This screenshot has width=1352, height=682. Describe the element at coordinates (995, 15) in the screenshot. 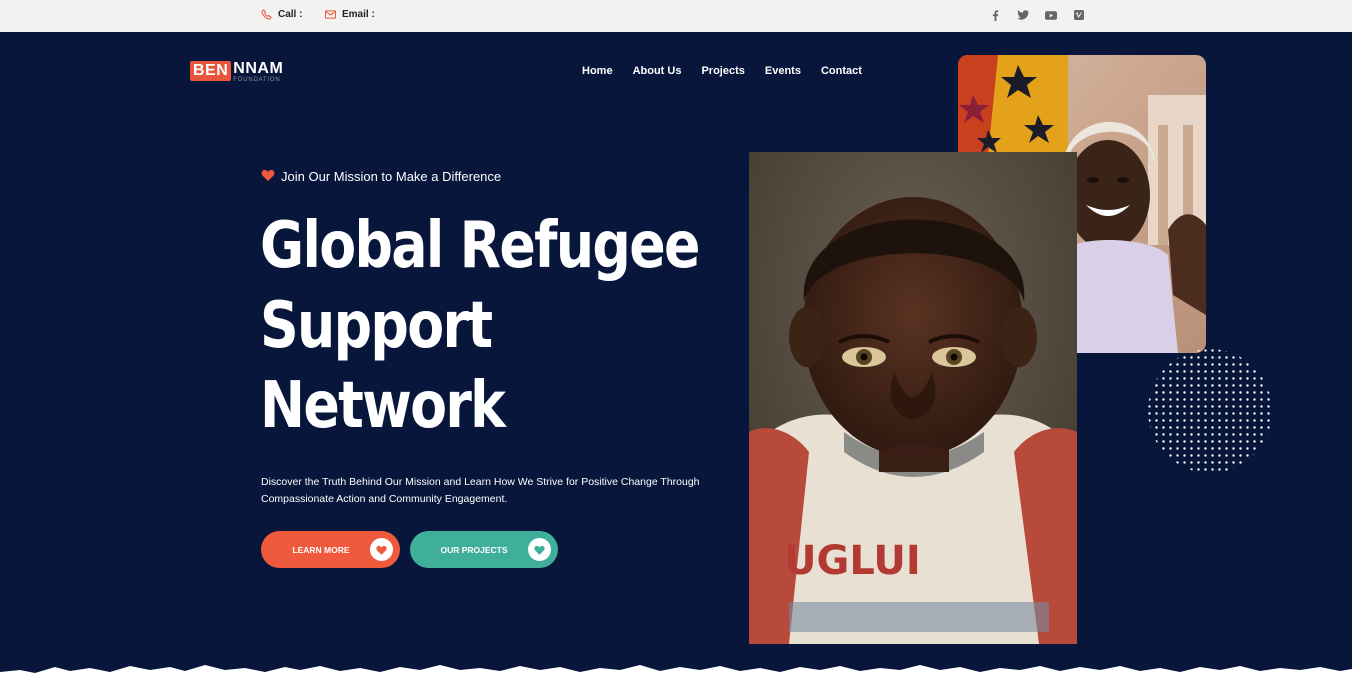

I see `facebook-icon` at that location.